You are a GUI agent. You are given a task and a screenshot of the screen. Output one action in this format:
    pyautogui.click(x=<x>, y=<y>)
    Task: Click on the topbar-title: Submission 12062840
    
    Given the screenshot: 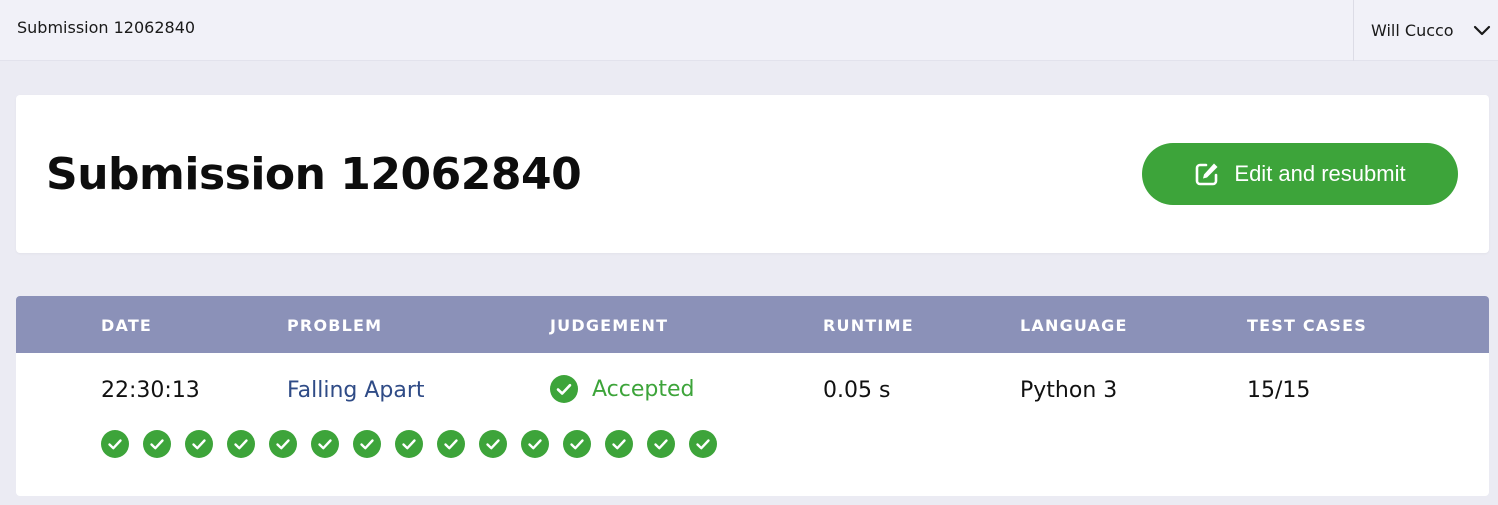 What is the action you would take?
    pyautogui.click(x=106, y=27)
    